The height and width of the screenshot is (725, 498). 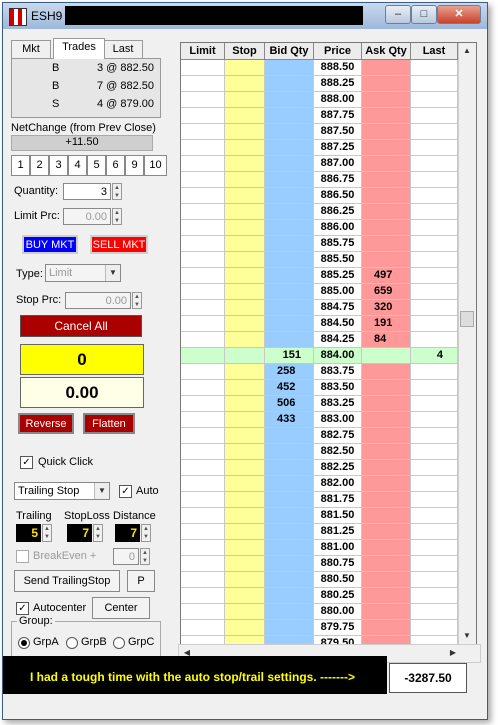 What do you see at coordinates (81, 326) in the screenshot?
I see `cancel-all-button: Cancel All` at bounding box center [81, 326].